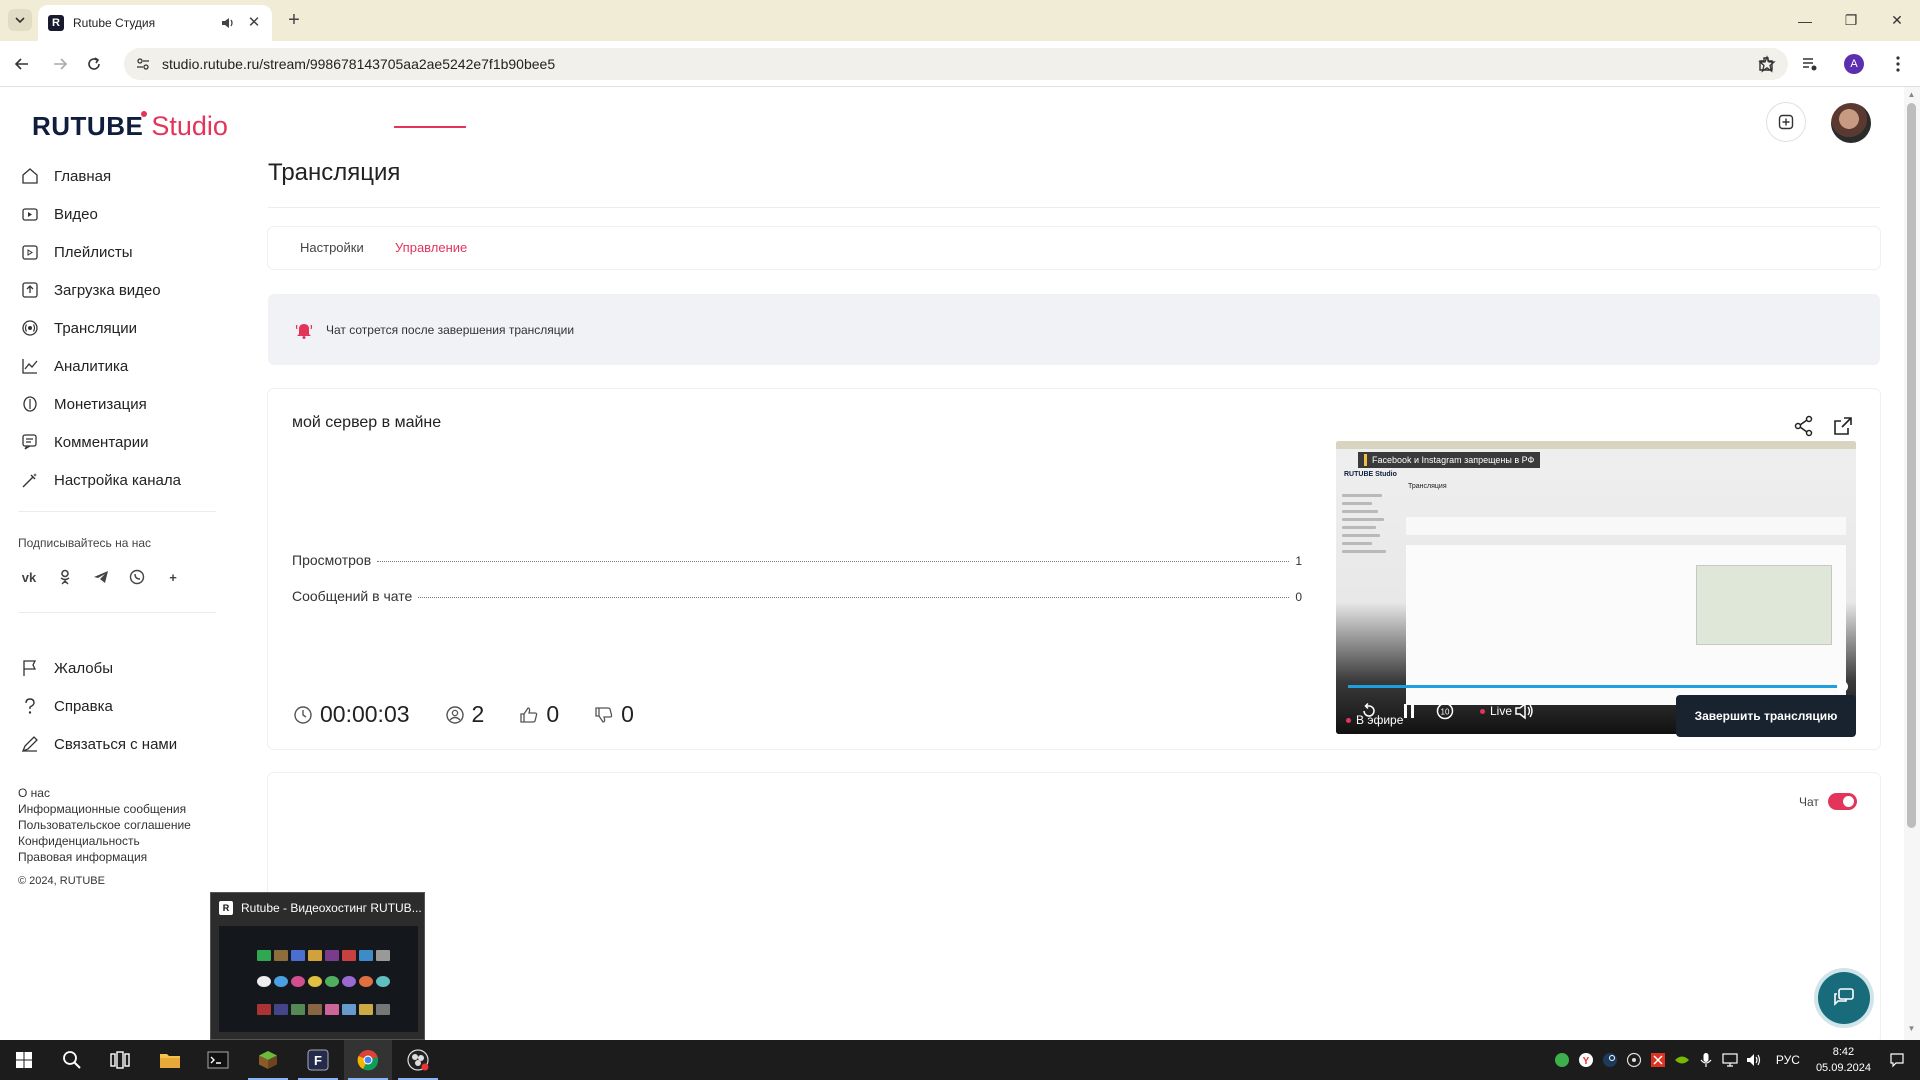  Describe the element at coordinates (110, 328) in the screenshot. I see `sidebar-item-broadcasts: Трансляции` at that location.